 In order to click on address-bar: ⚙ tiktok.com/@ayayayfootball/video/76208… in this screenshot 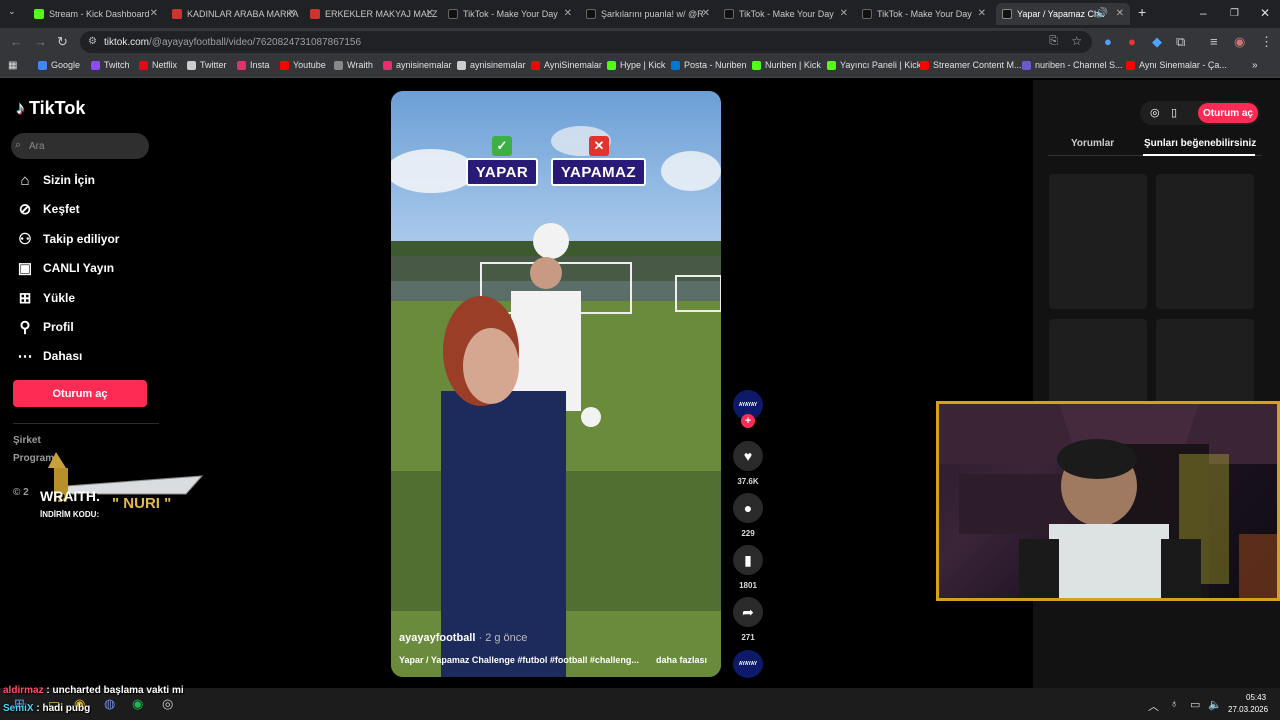, I will do `click(586, 42)`.